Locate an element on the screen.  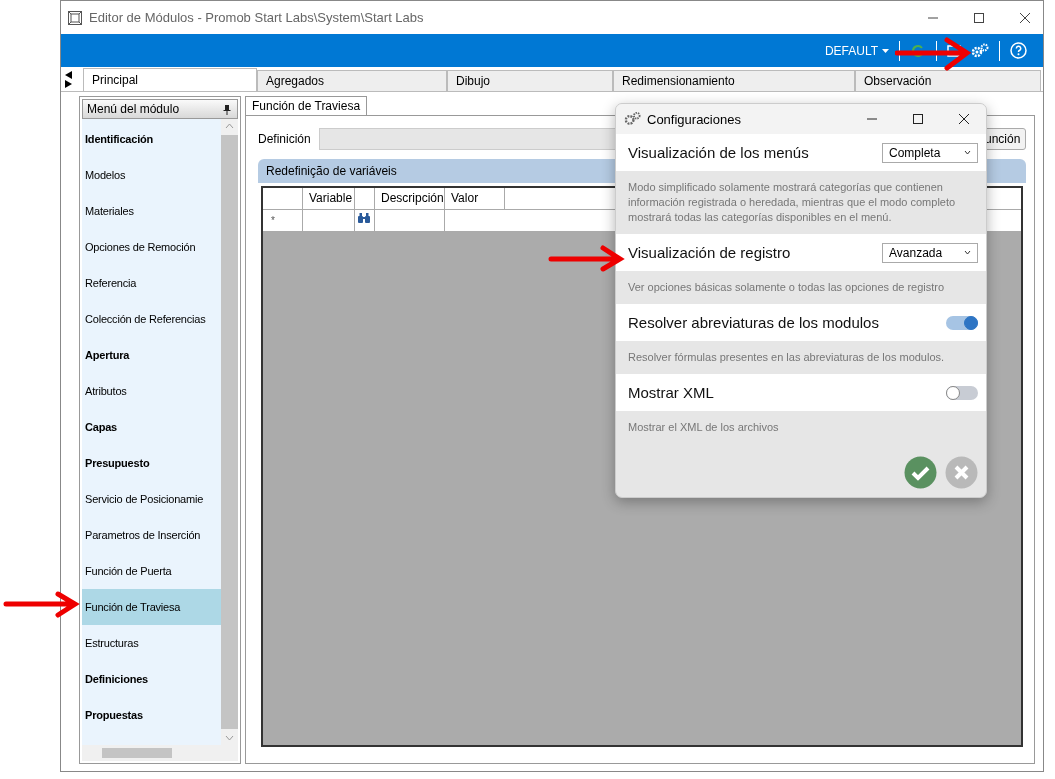
setting-description: Mostrar el XML de los archivos is located at coordinates (703, 427).